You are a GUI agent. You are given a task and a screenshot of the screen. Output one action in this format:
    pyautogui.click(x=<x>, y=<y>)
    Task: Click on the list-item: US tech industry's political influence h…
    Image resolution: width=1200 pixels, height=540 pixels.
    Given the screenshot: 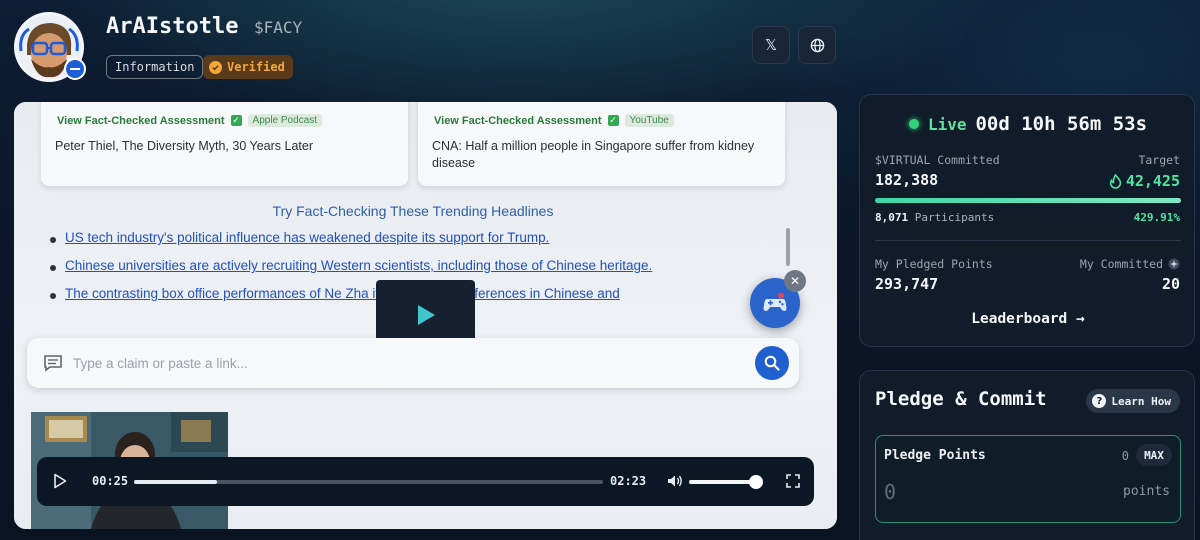 What is the action you would take?
    pyautogui.click(x=400, y=244)
    